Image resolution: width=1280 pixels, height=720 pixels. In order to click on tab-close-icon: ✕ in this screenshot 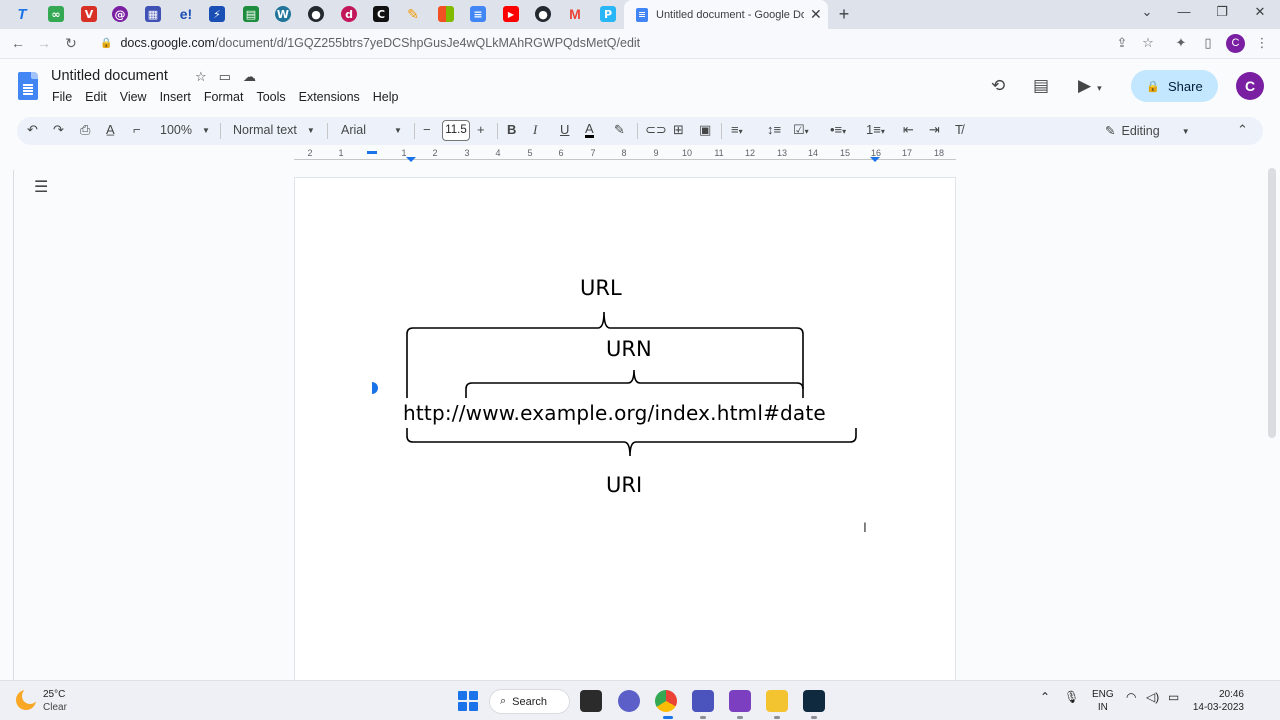, I will do `click(816, 14)`.